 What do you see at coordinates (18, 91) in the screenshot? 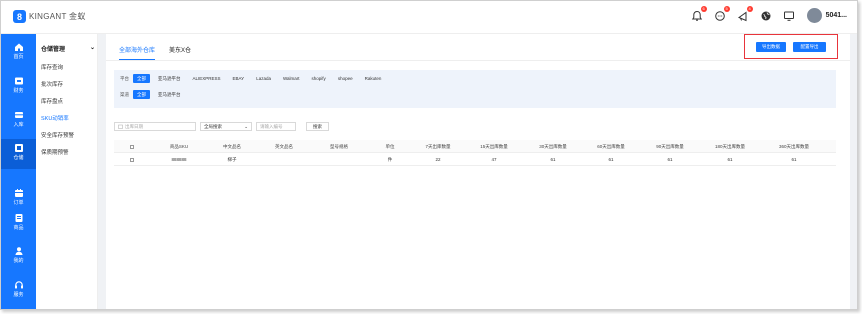
I see `sidebar-item-label: 财务` at bounding box center [18, 91].